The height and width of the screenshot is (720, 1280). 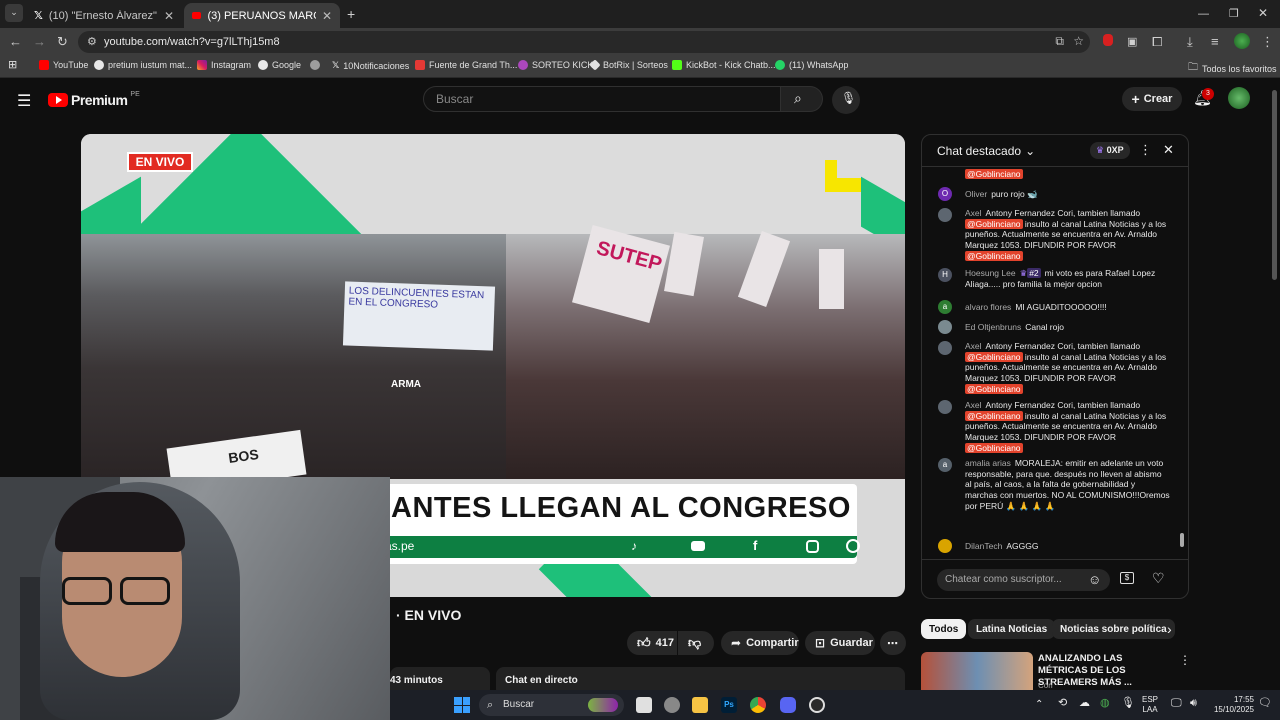 I want to click on recommended-channel: Cori, so click(x=1045, y=685).